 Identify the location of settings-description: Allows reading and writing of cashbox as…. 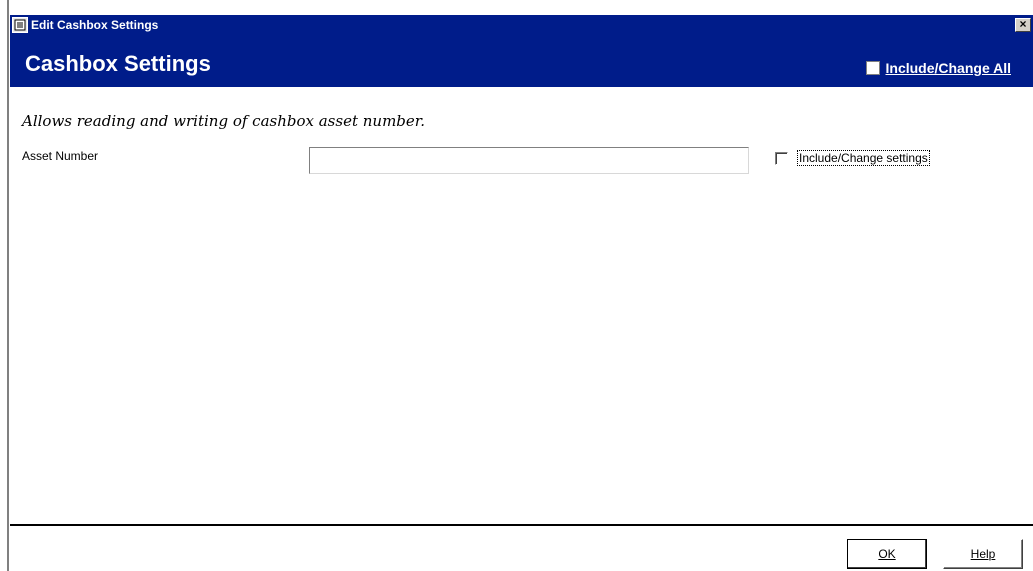
(224, 121).